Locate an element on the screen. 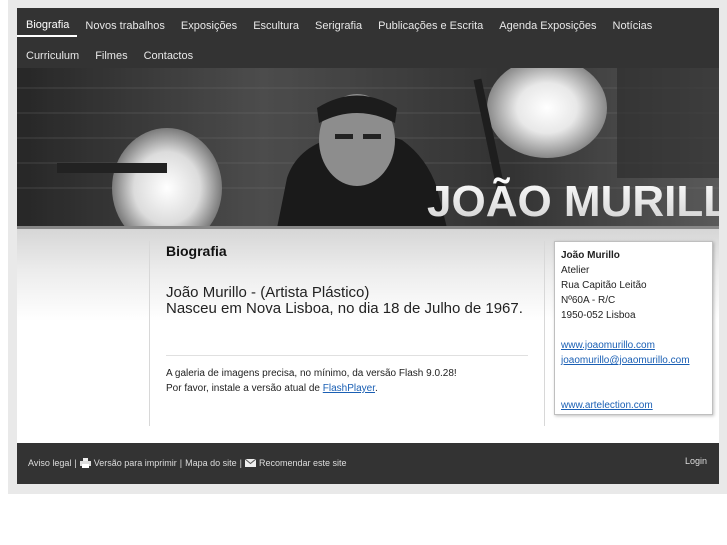 This screenshot has width=727, height=545. nav-item-publicacoes: Publicações e Escrita is located at coordinates (430, 26).